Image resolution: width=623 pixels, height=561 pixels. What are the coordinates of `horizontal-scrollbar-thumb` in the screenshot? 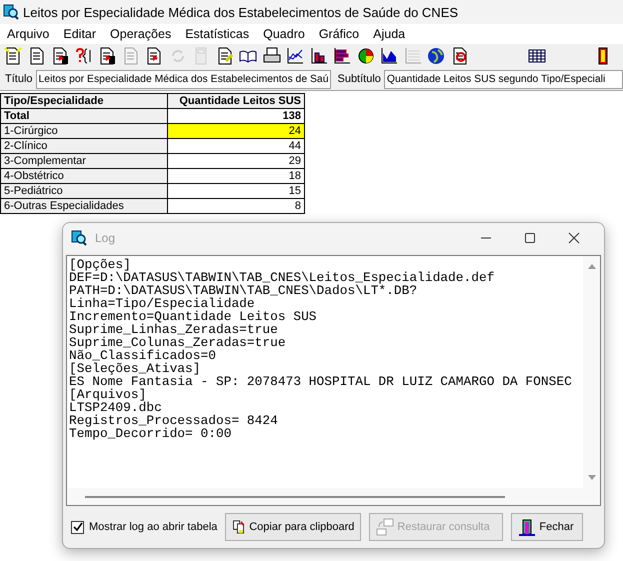 It's located at (295, 497).